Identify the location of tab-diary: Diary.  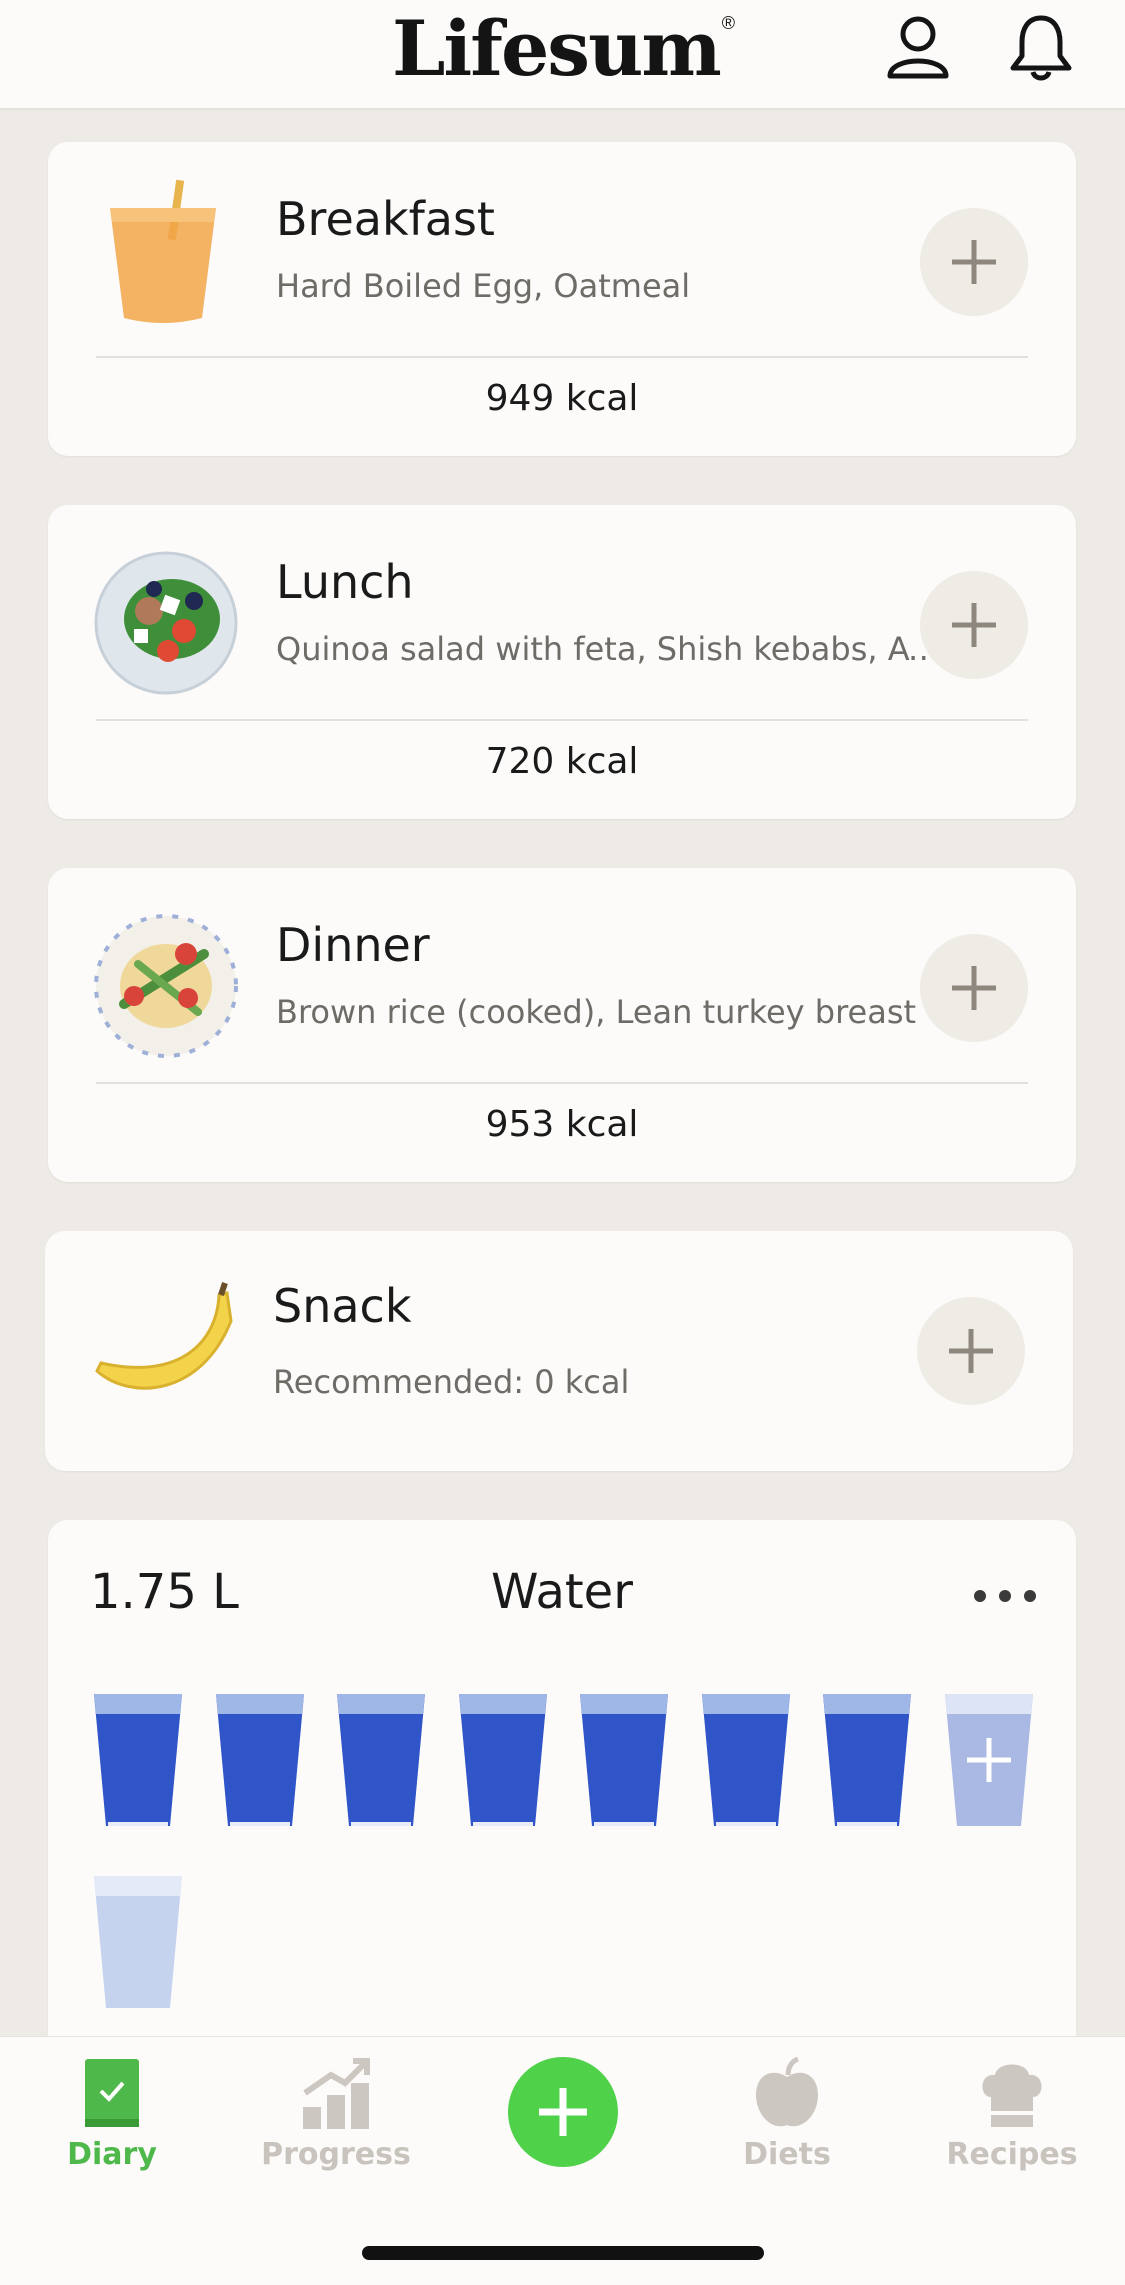
(112, 2114).